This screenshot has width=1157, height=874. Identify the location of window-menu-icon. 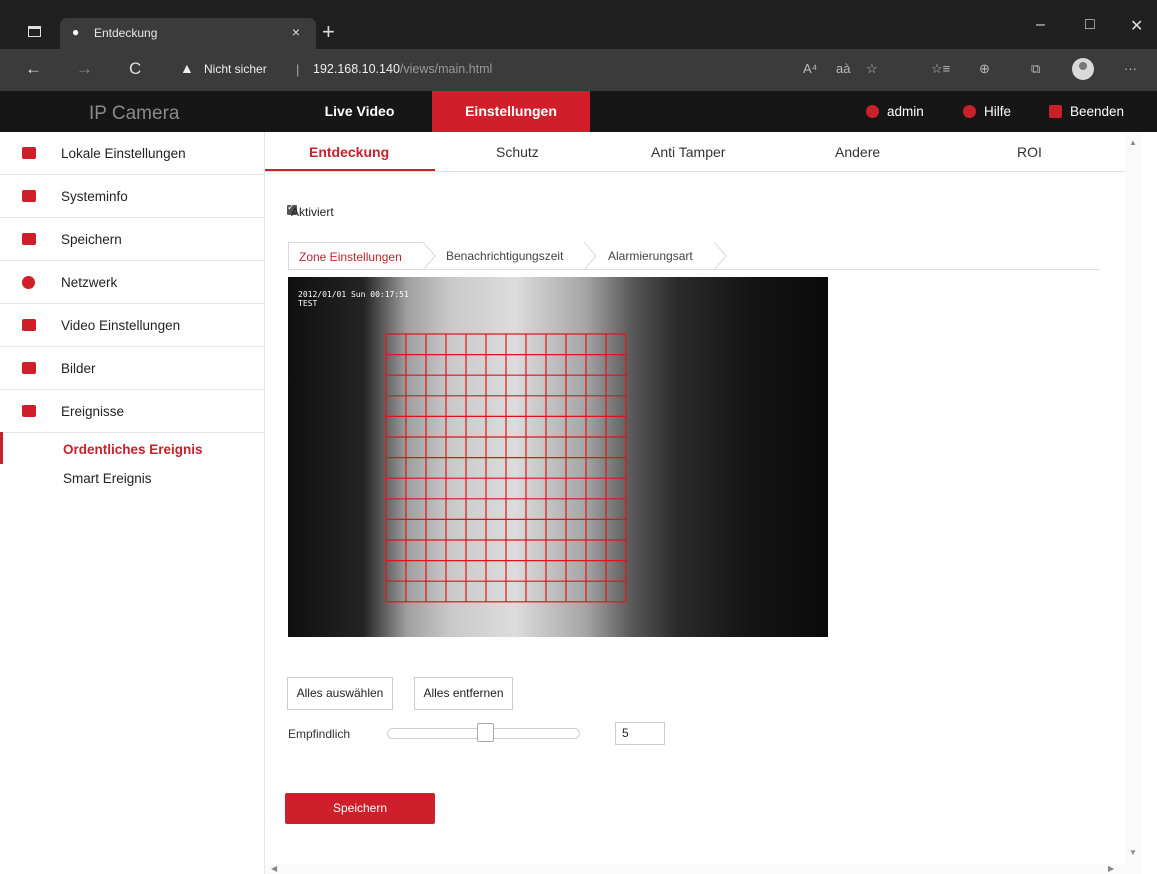
(34, 31).